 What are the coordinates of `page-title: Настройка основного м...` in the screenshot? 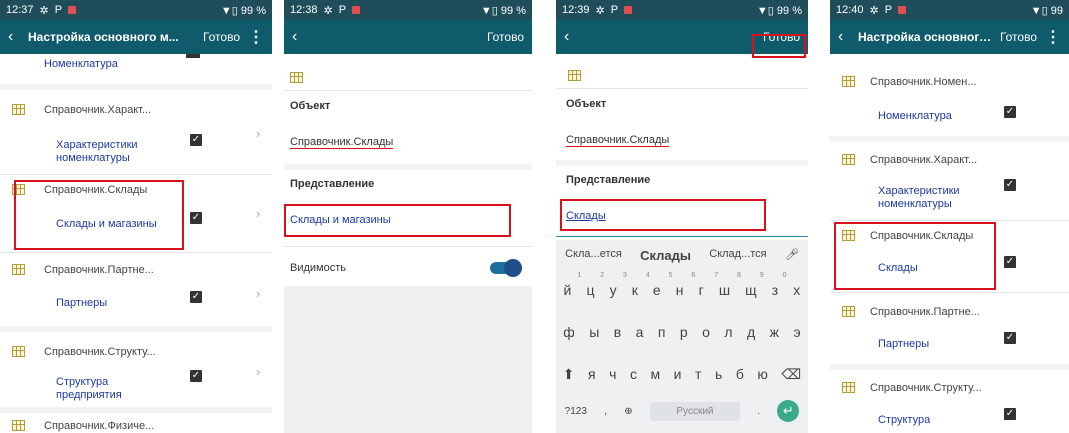 It's located at (103, 37).